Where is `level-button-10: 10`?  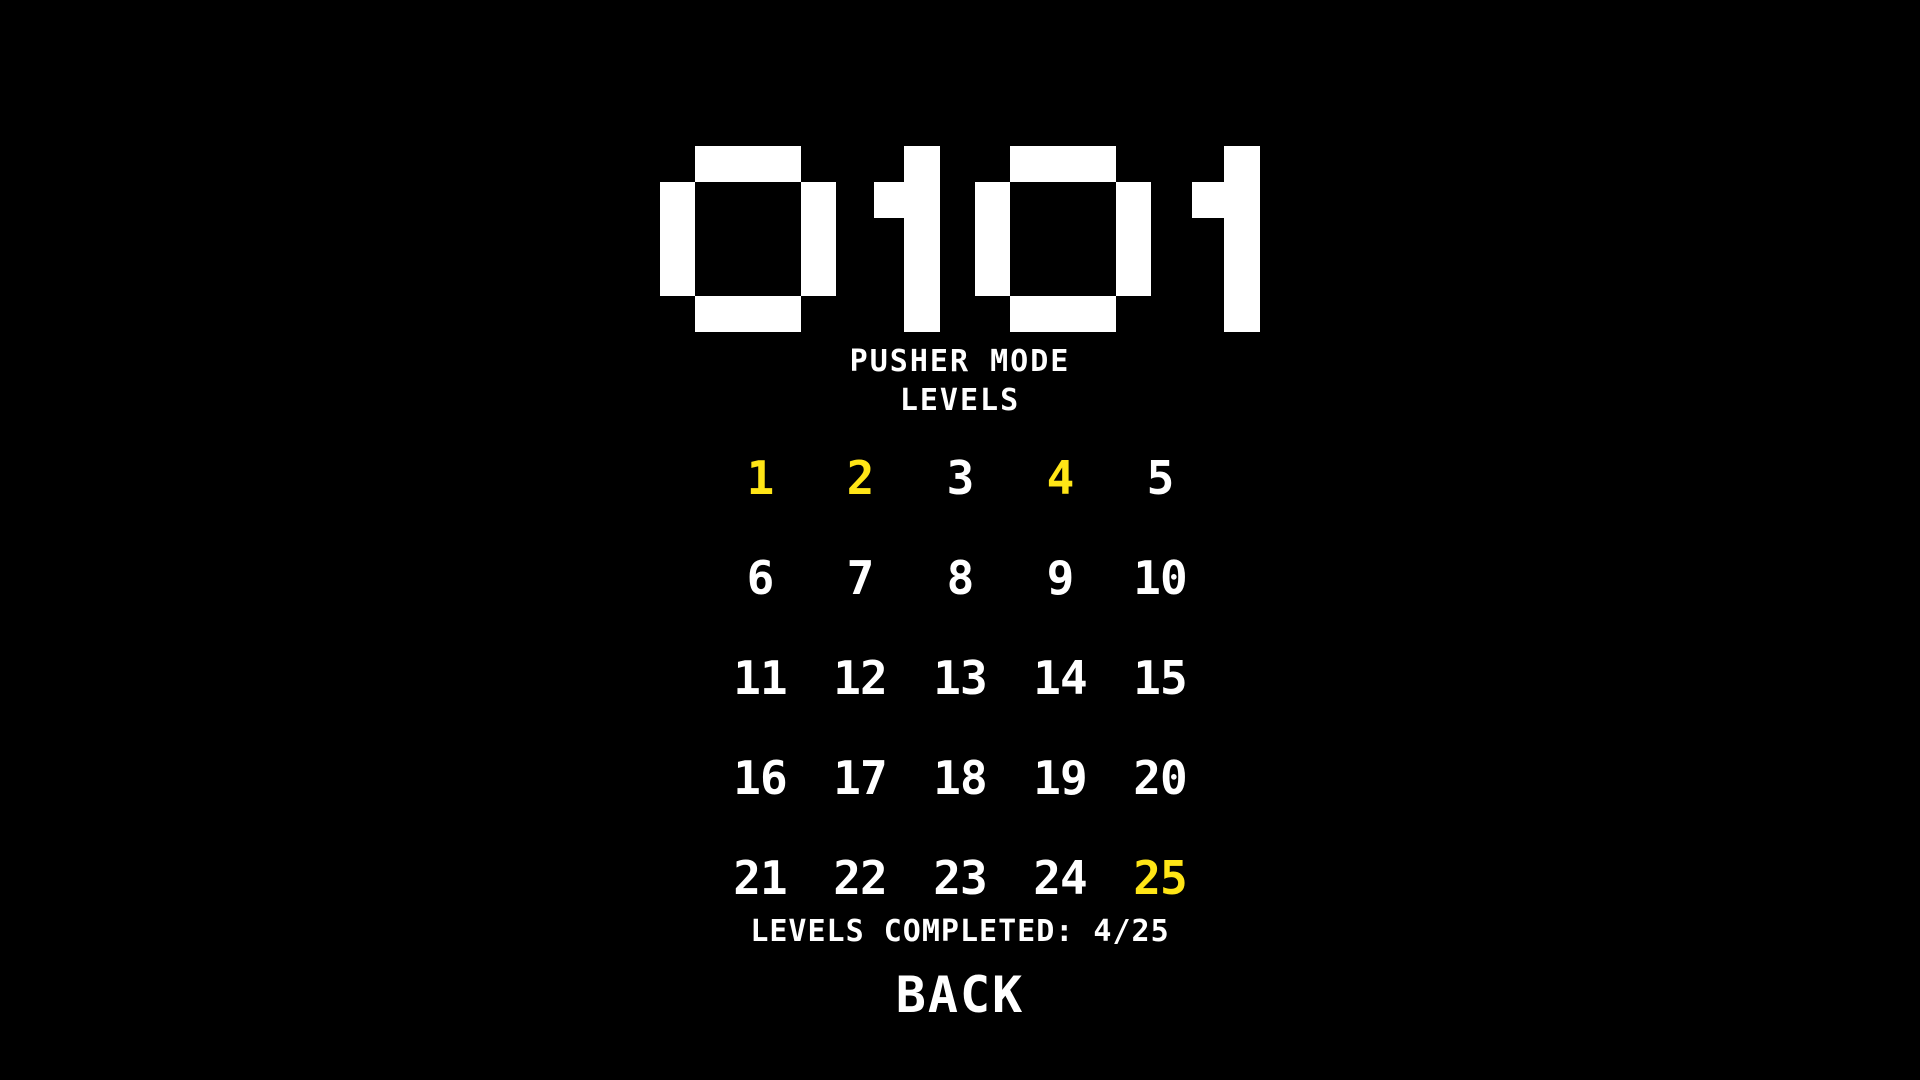 level-button-10: 10 is located at coordinates (1160, 578).